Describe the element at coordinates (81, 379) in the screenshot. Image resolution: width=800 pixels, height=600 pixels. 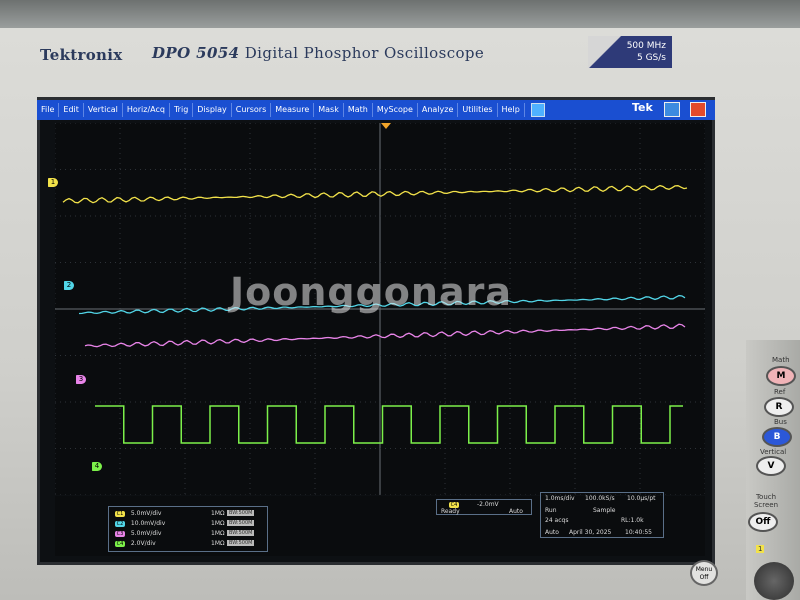
I see `channel-3-marker: 3` at that location.